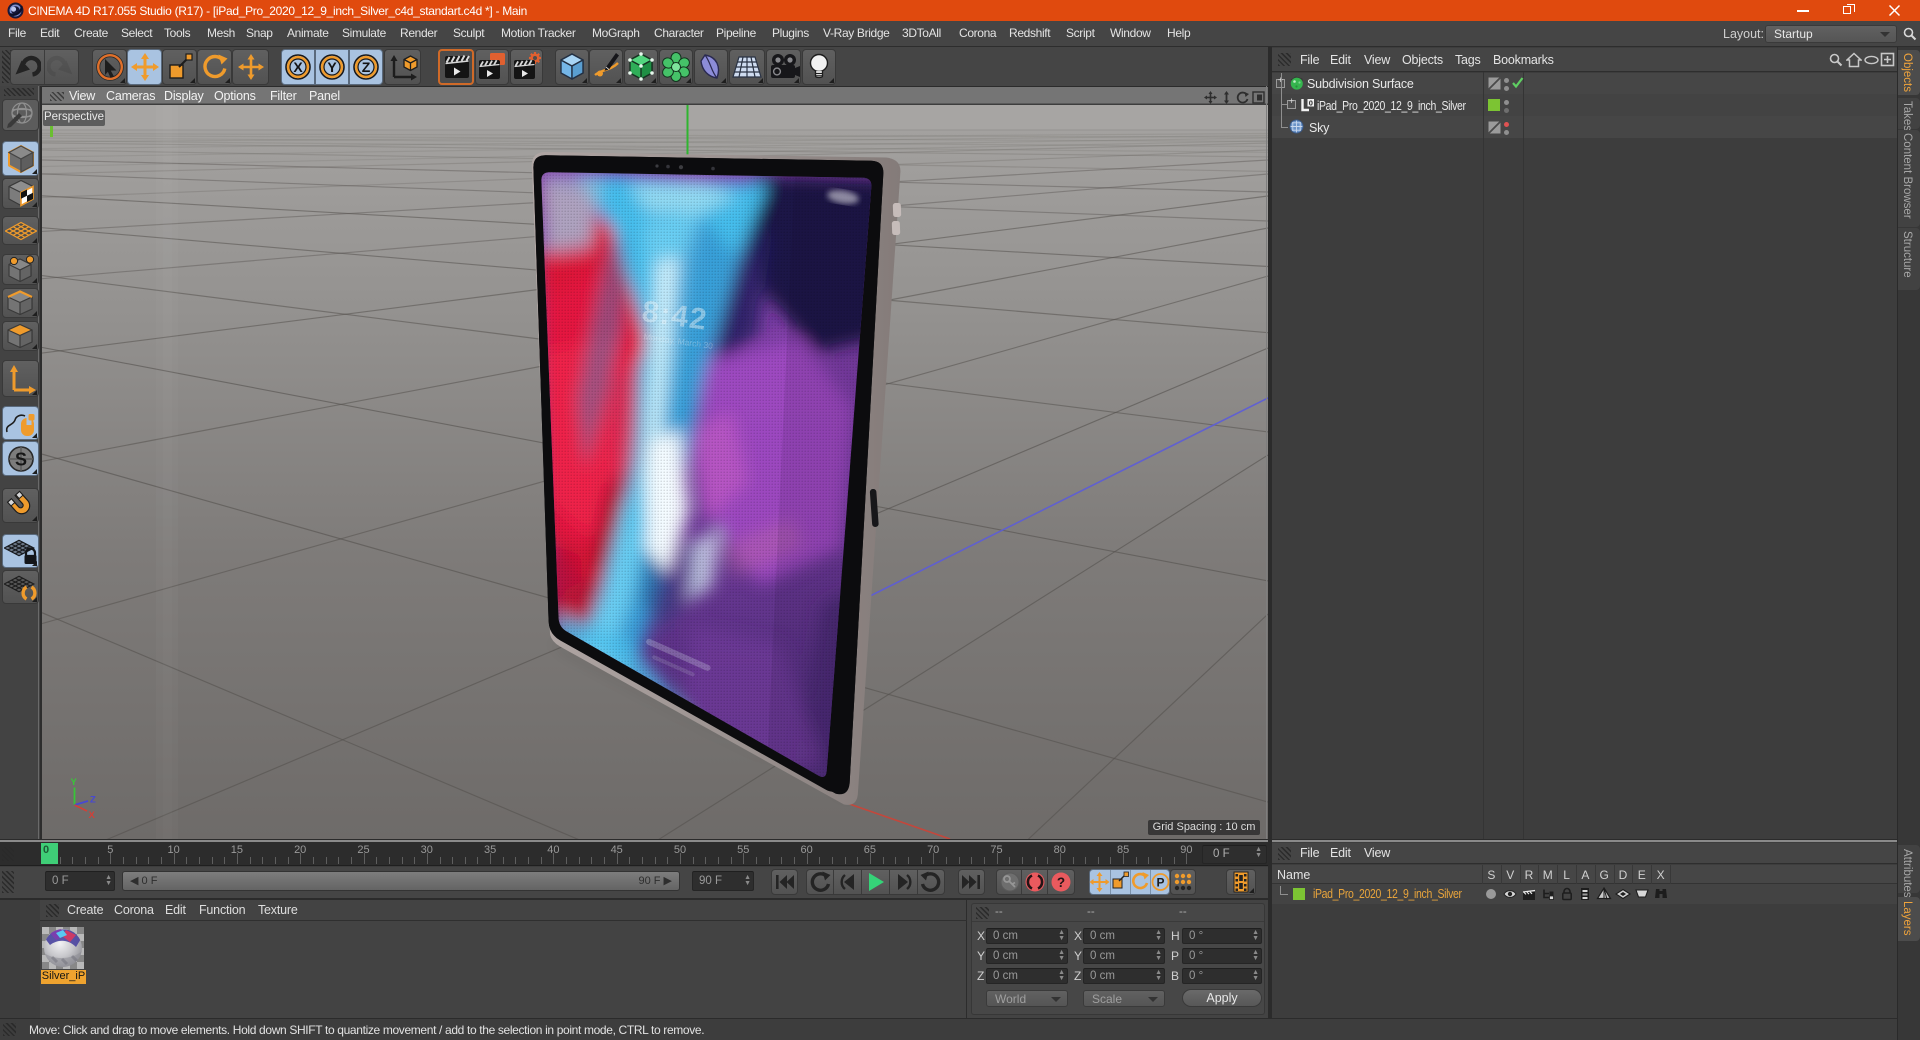 The height and width of the screenshot is (1040, 1920). Describe the element at coordinates (21, 460) in the screenshot. I see `svg-text: S` at that location.